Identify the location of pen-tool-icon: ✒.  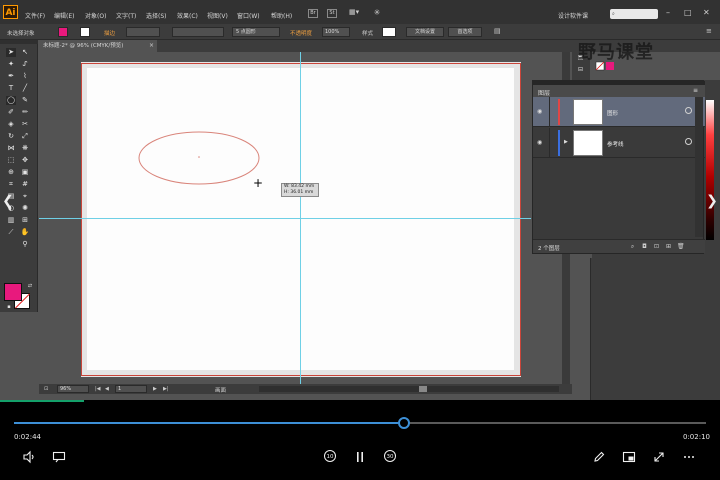
(11, 76).